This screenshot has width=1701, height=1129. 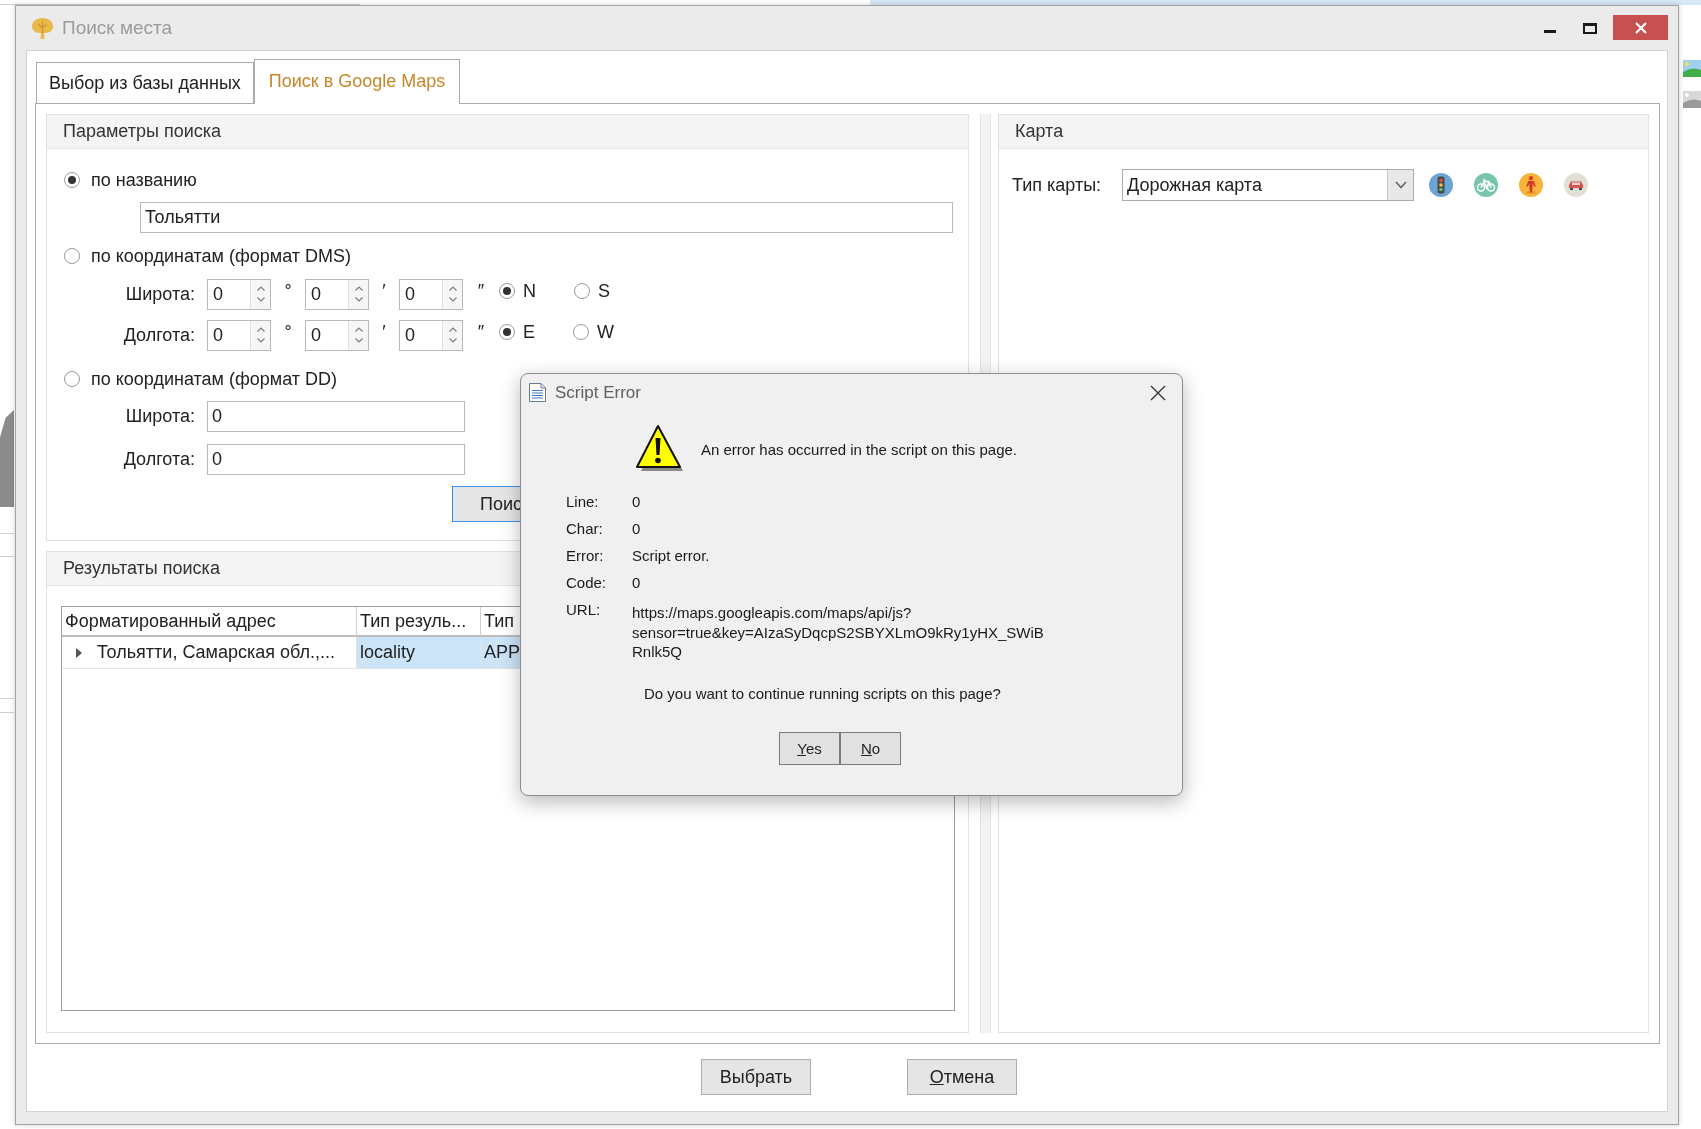 What do you see at coordinates (208, 256) in the screenshot?
I see `search-mode-radio: по координатам (формат DMS)` at bounding box center [208, 256].